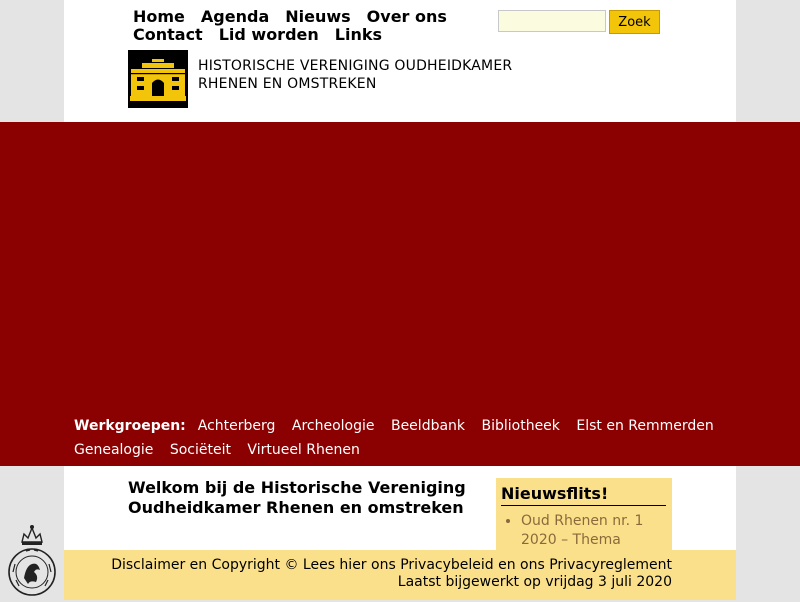  Describe the element at coordinates (200, 450) in the screenshot. I see `werkgroep-societeit: Sociëteit` at that location.